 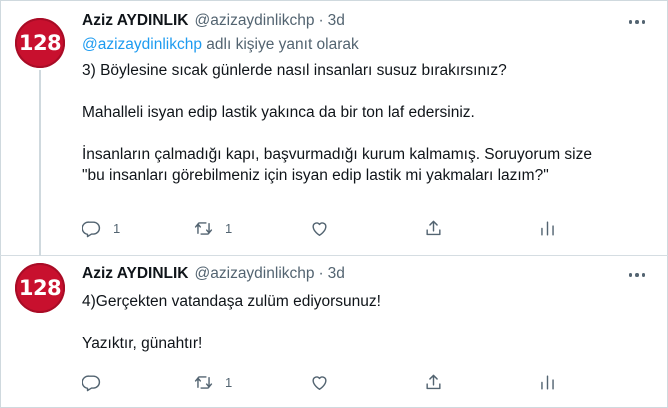 I want to click on reply-button, so click(x=91, y=382).